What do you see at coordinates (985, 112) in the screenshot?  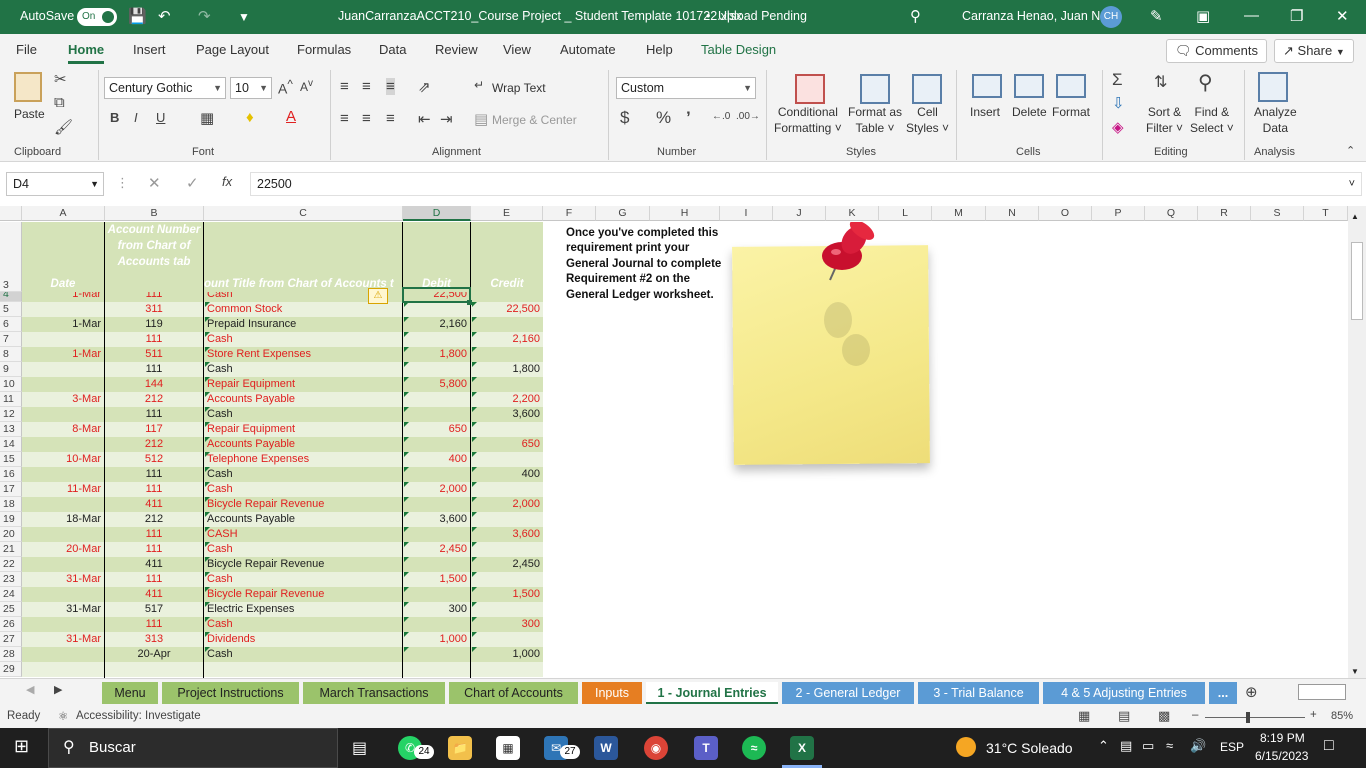 I see `insert-cells-button: Insert` at bounding box center [985, 112].